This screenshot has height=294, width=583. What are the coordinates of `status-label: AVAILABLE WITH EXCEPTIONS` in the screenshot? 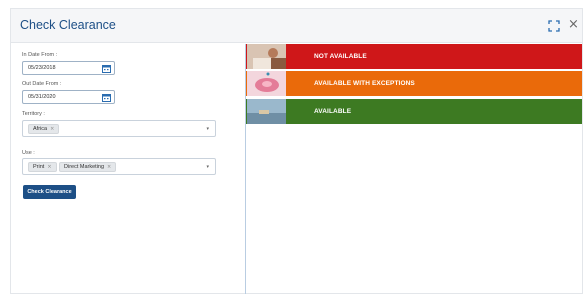 It's located at (364, 83).